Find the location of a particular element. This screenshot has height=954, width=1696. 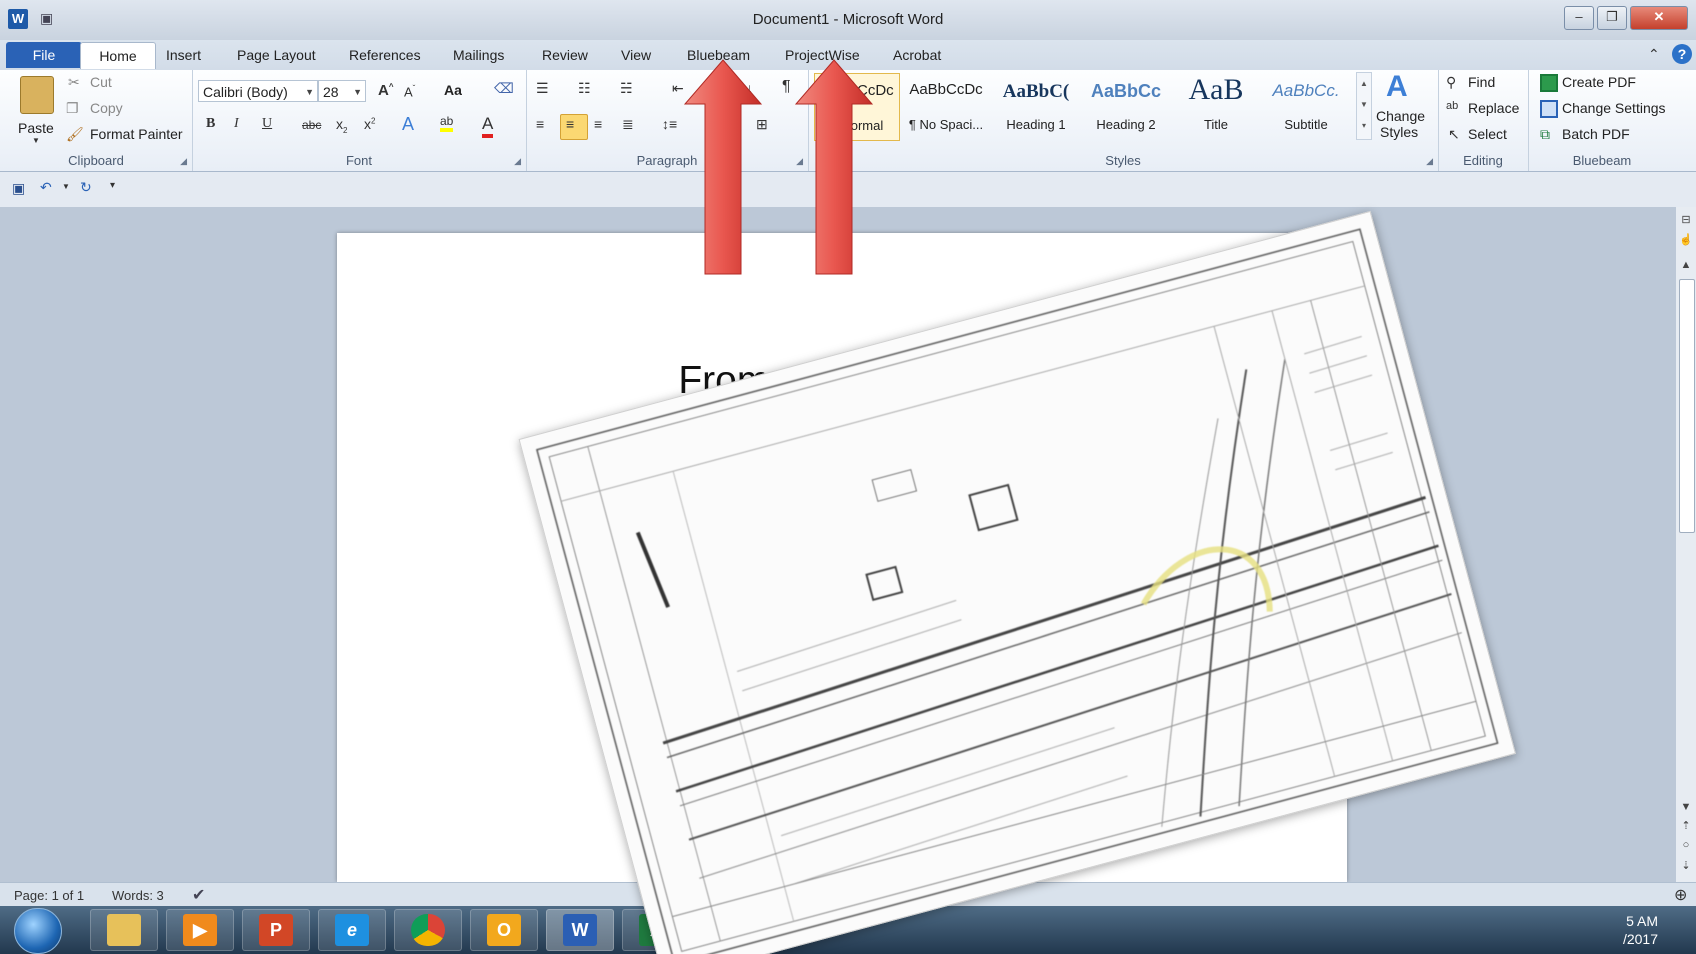

decrease-indent-icon: ⇤ is located at coordinates (678, 88).